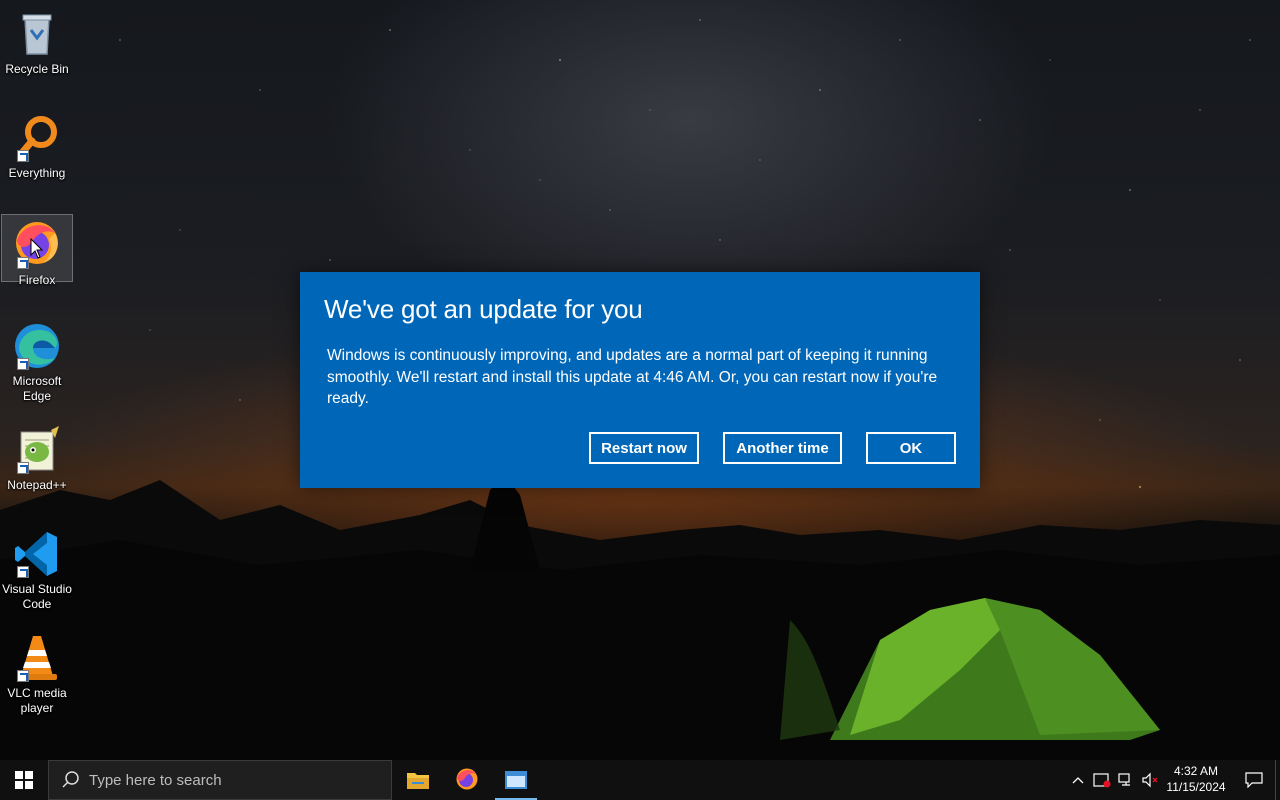 Image resolution: width=1280 pixels, height=800 pixels. I want to click on desktop-icon-label: VLC media player, so click(37, 700).